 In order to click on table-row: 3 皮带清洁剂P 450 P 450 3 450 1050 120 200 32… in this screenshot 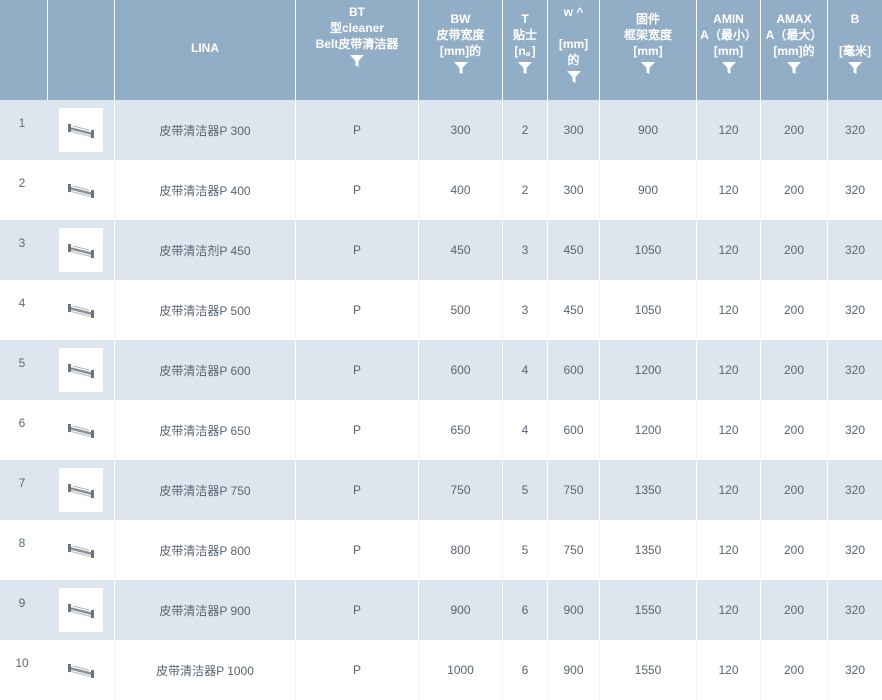, I will do `click(441, 250)`.